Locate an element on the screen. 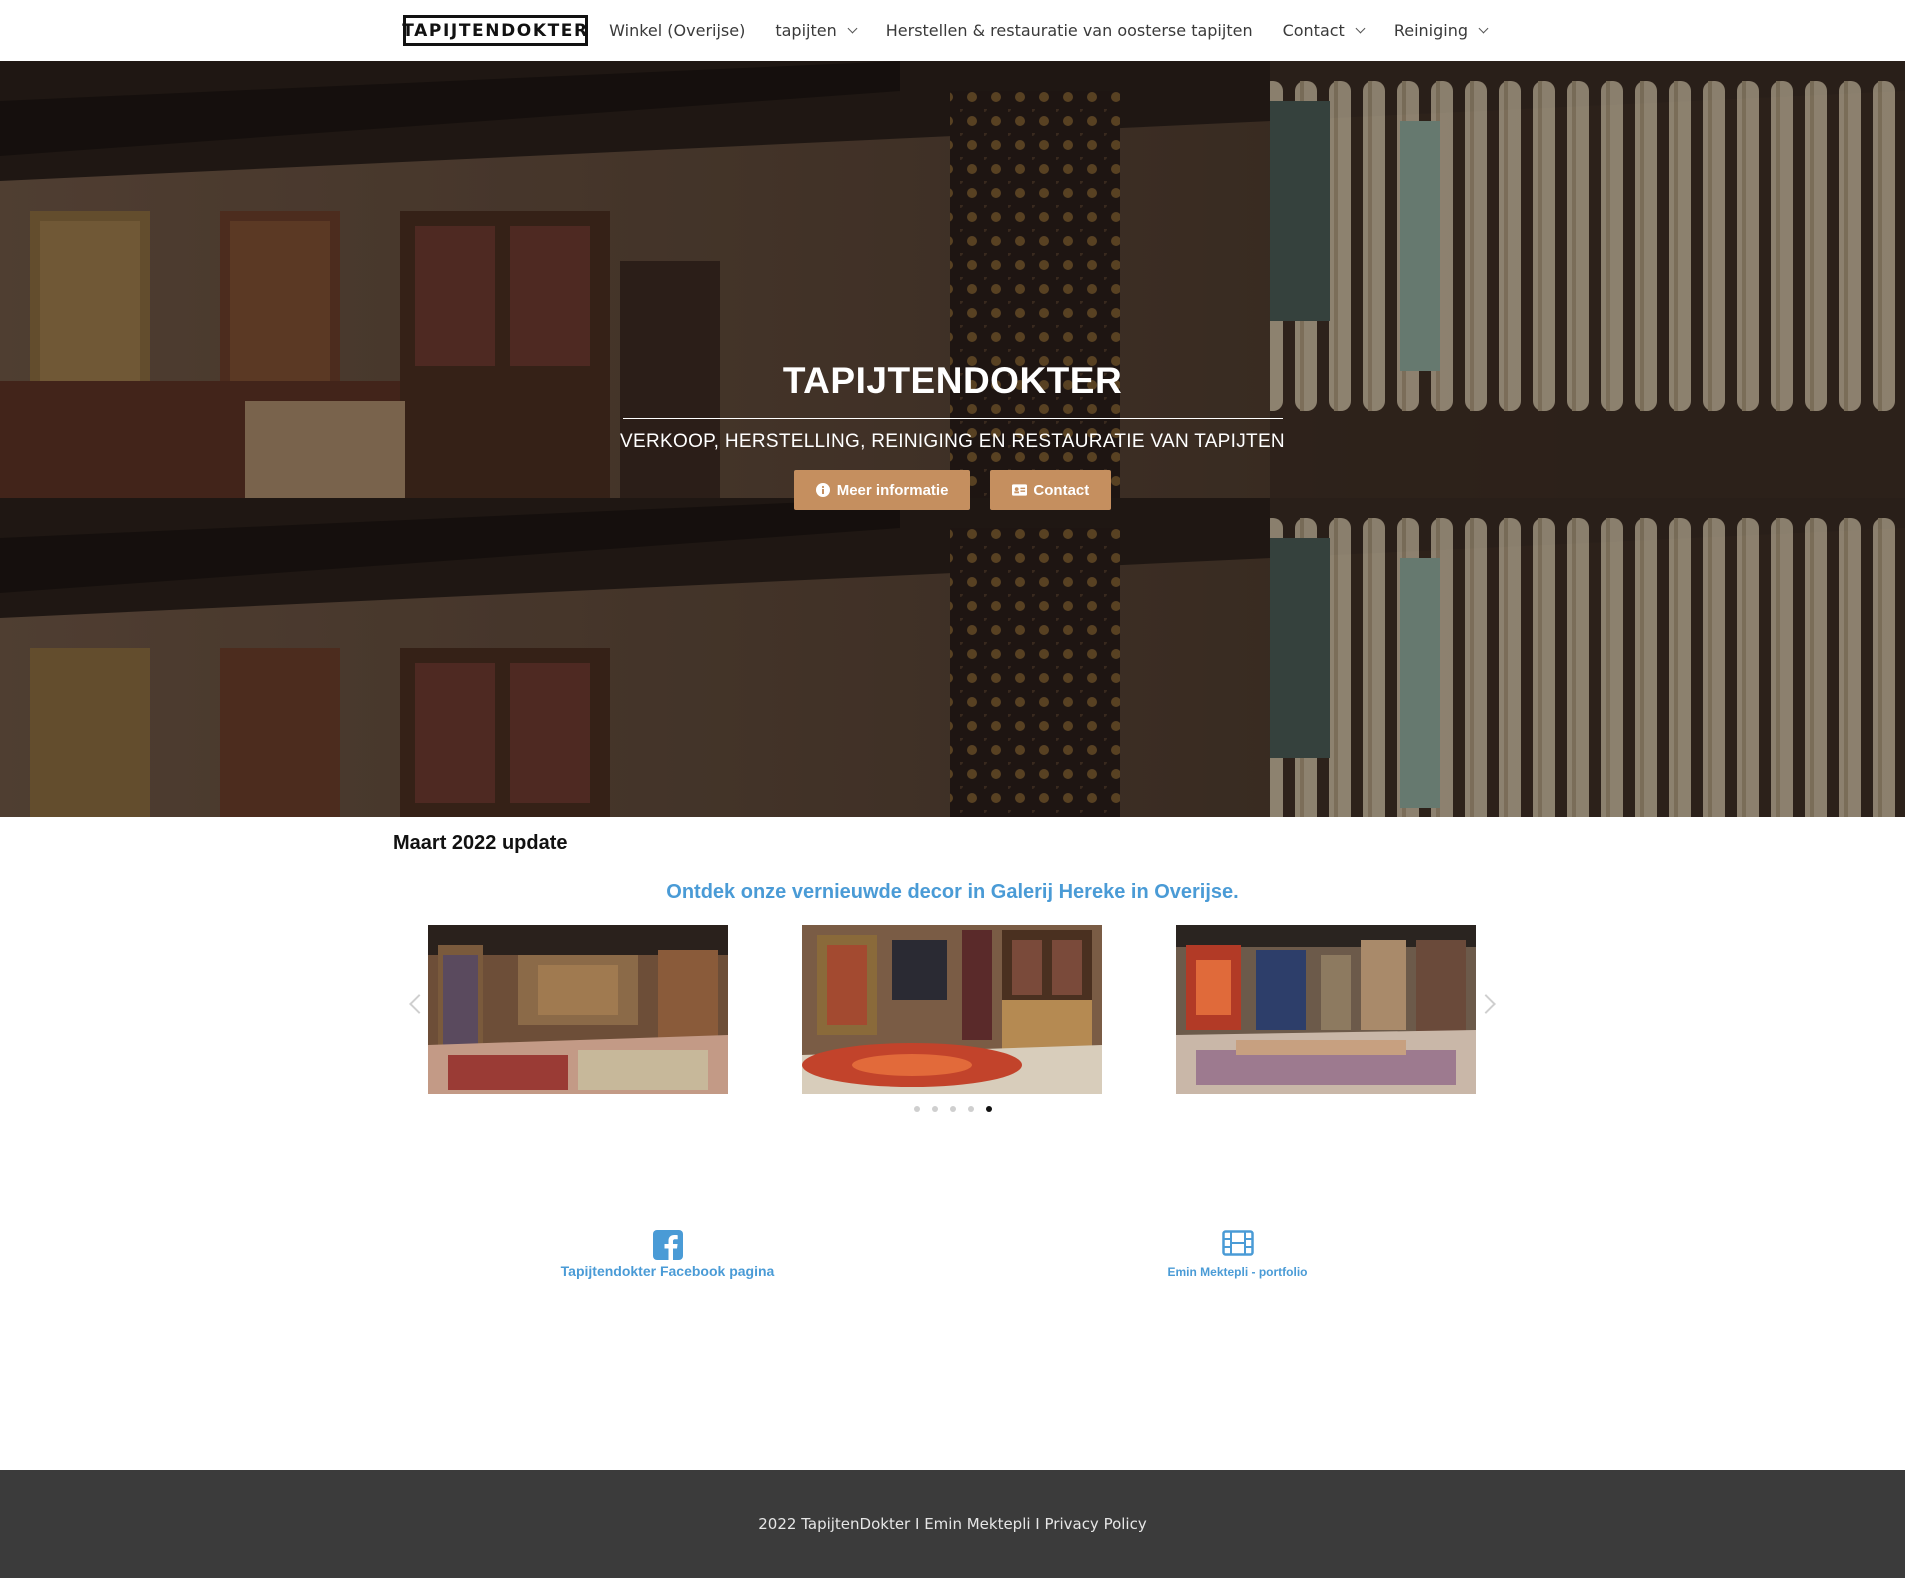 The width and height of the screenshot is (1905, 1578). nav-label: Contact is located at coordinates (1313, 30).